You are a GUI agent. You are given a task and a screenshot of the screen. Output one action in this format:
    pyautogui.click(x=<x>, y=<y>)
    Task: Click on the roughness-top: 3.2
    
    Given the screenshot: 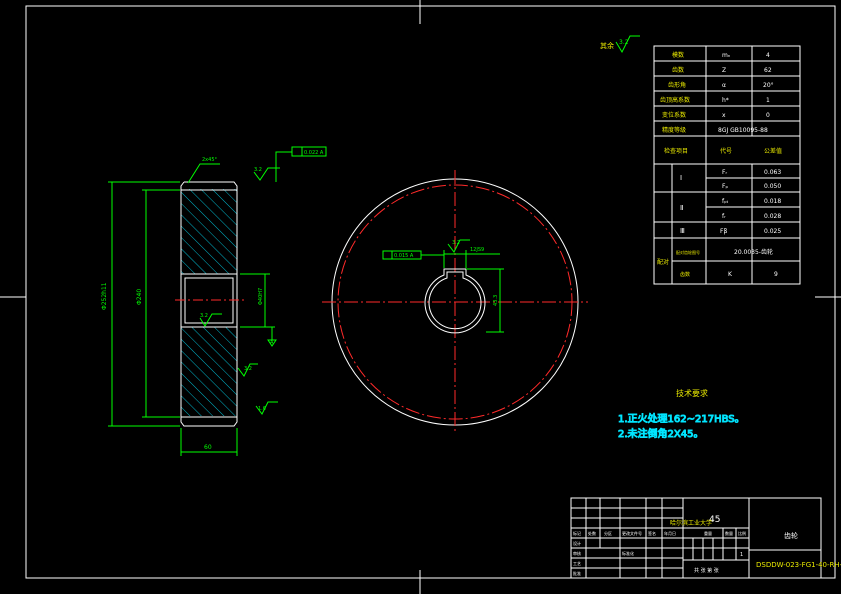 What is the action you would take?
    pyautogui.click(x=258, y=170)
    